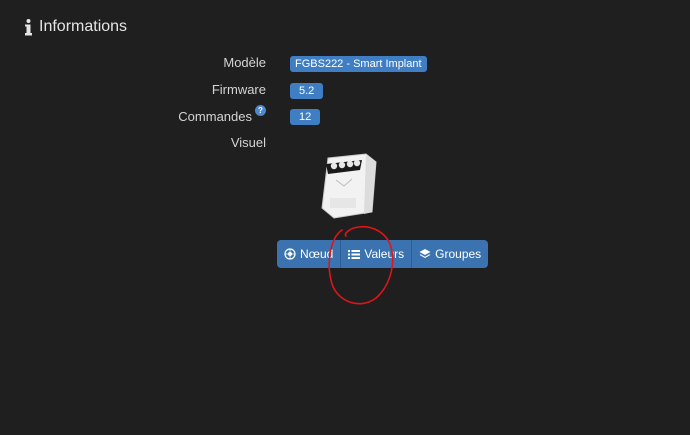 Image resolution: width=690 pixels, height=435 pixels. Describe the element at coordinates (425, 253) in the screenshot. I see `layers-icon` at that location.